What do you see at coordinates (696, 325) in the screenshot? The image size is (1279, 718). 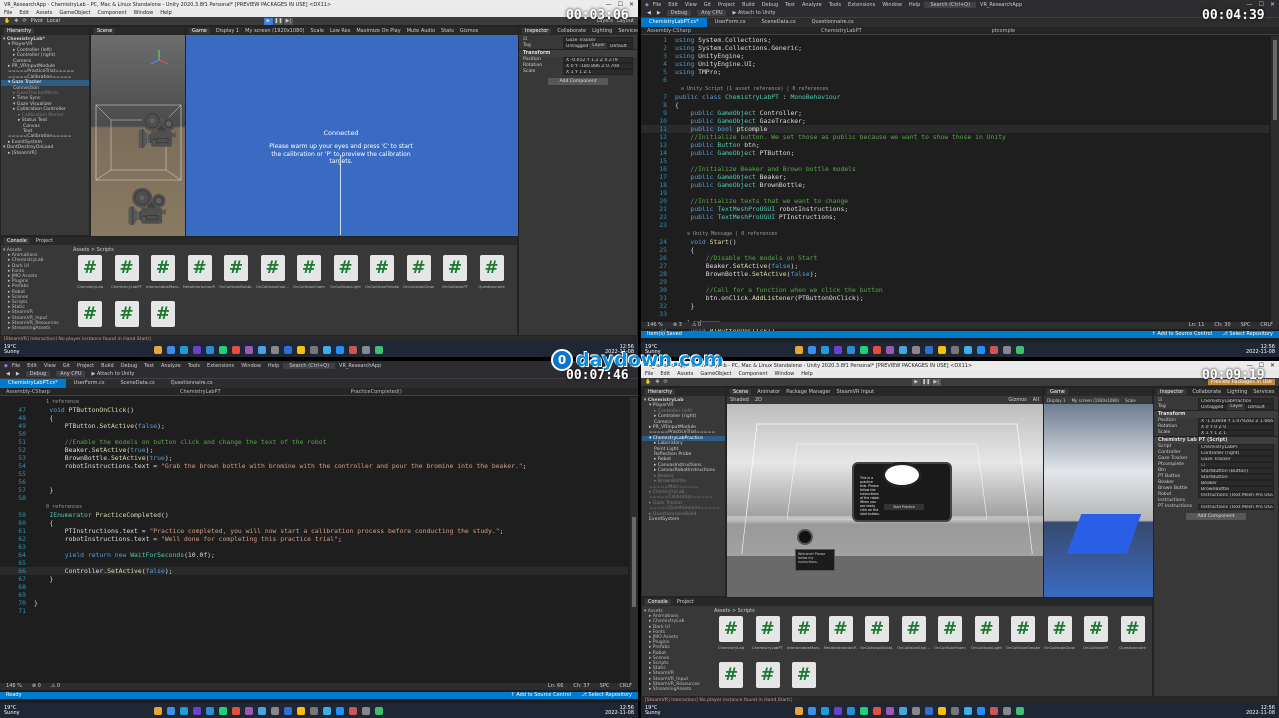 I see `status-item: ⚠ 0` at bounding box center [696, 325].